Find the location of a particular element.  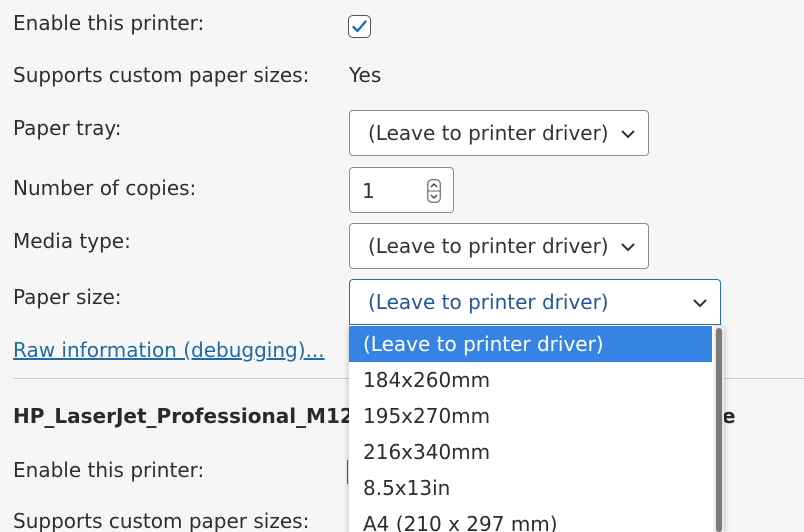

copies-value: 1 is located at coordinates (368, 191).